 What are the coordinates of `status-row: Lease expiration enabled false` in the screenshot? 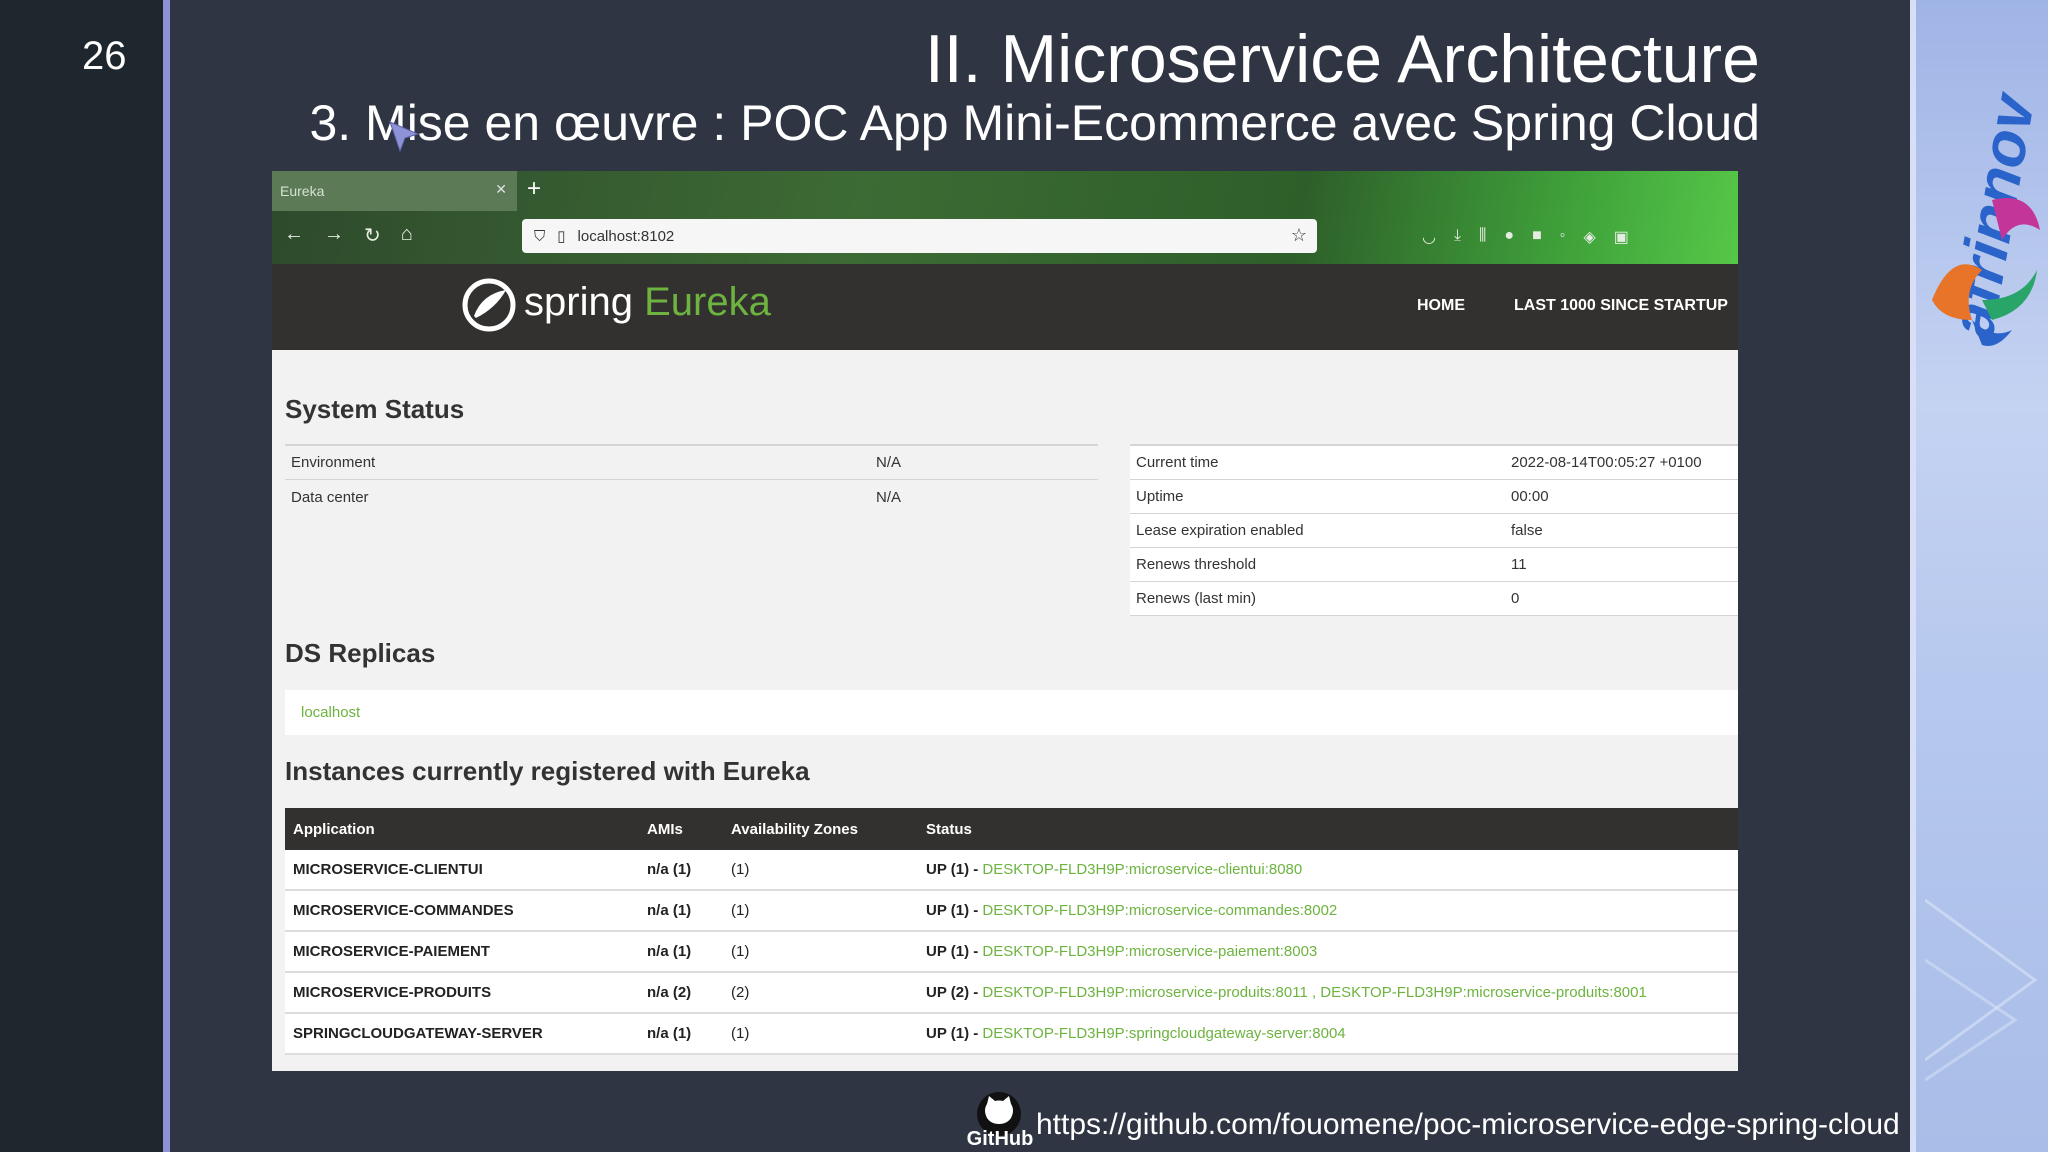 It's located at (1434, 531).